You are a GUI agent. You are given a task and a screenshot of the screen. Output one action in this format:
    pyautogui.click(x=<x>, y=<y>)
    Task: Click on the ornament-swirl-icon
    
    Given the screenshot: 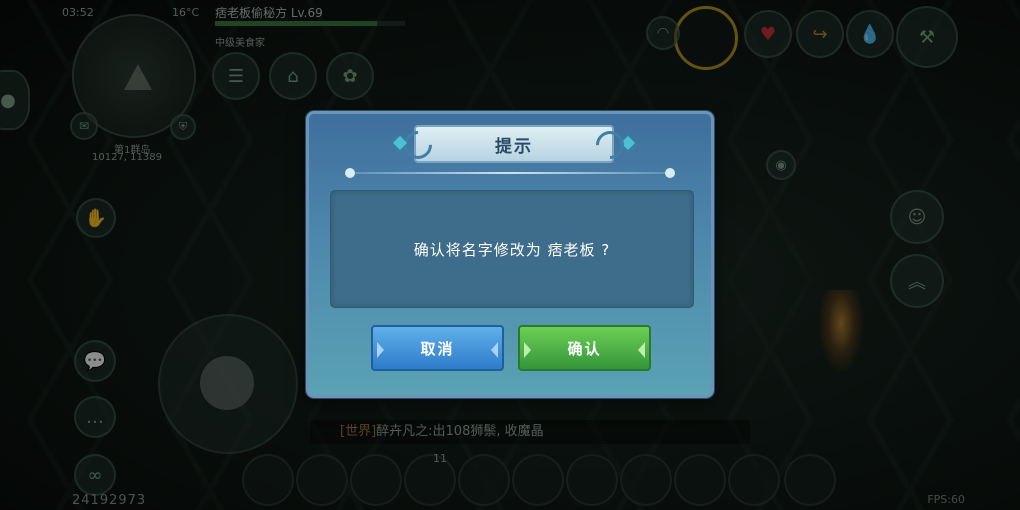 What is the action you would take?
    pyautogui.click(x=610, y=145)
    